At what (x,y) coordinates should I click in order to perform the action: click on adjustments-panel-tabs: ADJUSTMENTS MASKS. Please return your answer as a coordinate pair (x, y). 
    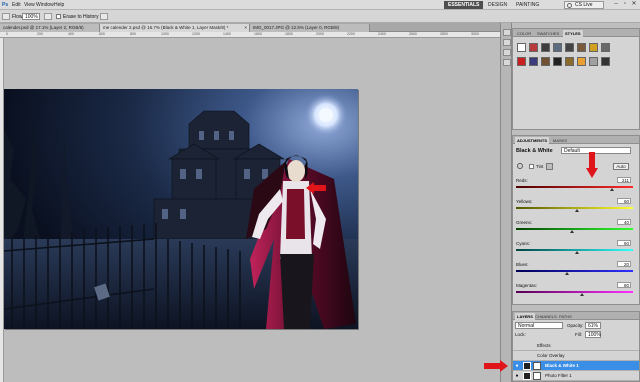
    Looking at the image, I should click on (576, 140).